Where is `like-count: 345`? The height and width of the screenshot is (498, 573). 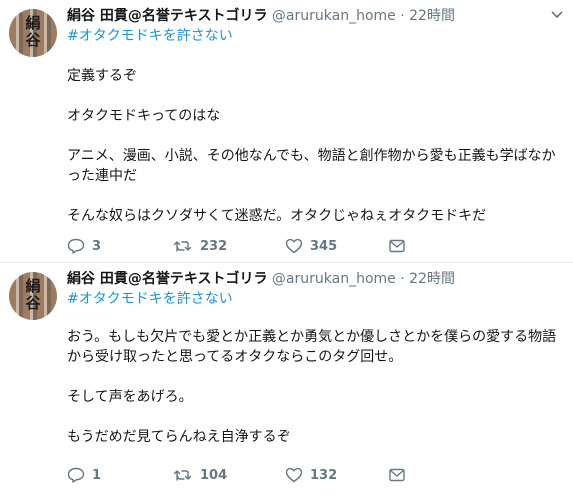 like-count: 345 is located at coordinates (324, 246).